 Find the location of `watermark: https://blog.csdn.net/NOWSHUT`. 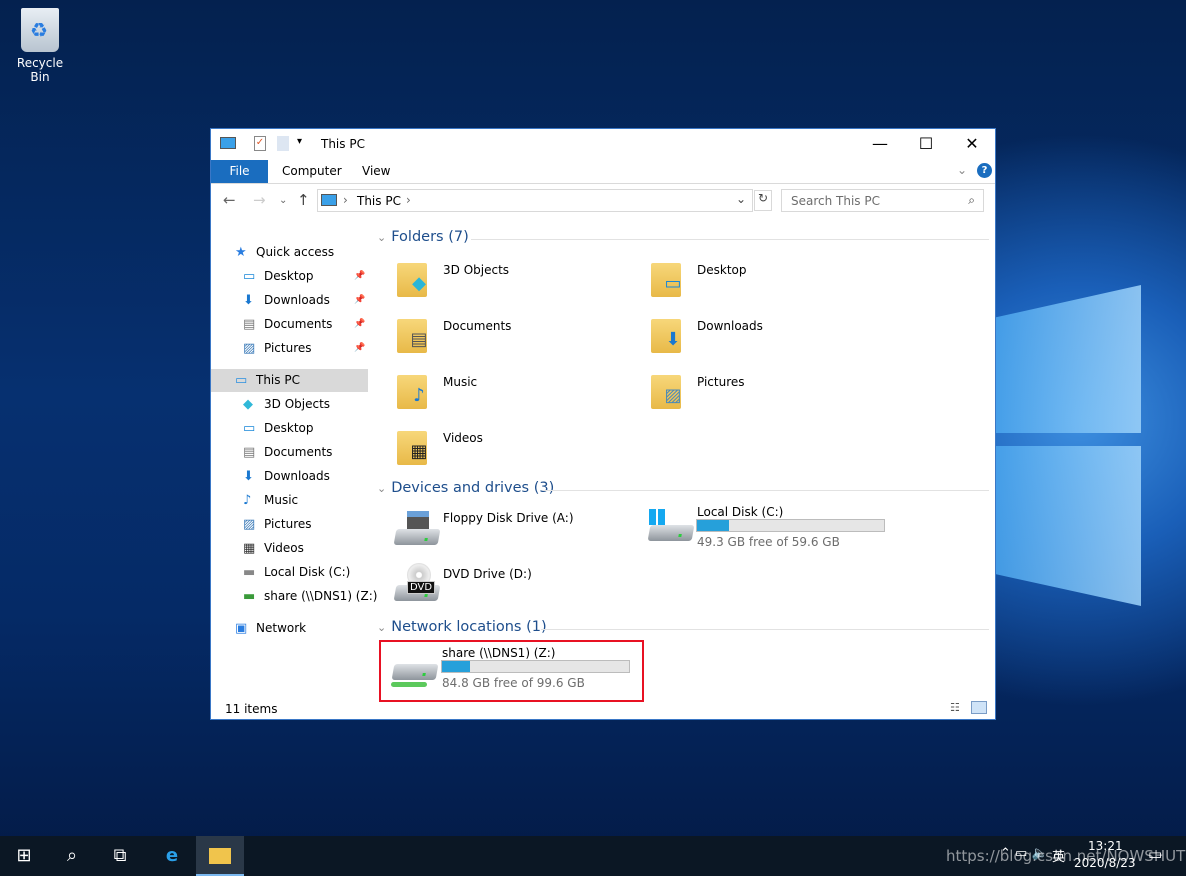

watermark: https://blog.csdn.net/NOWSHUT is located at coordinates (1066, 856).